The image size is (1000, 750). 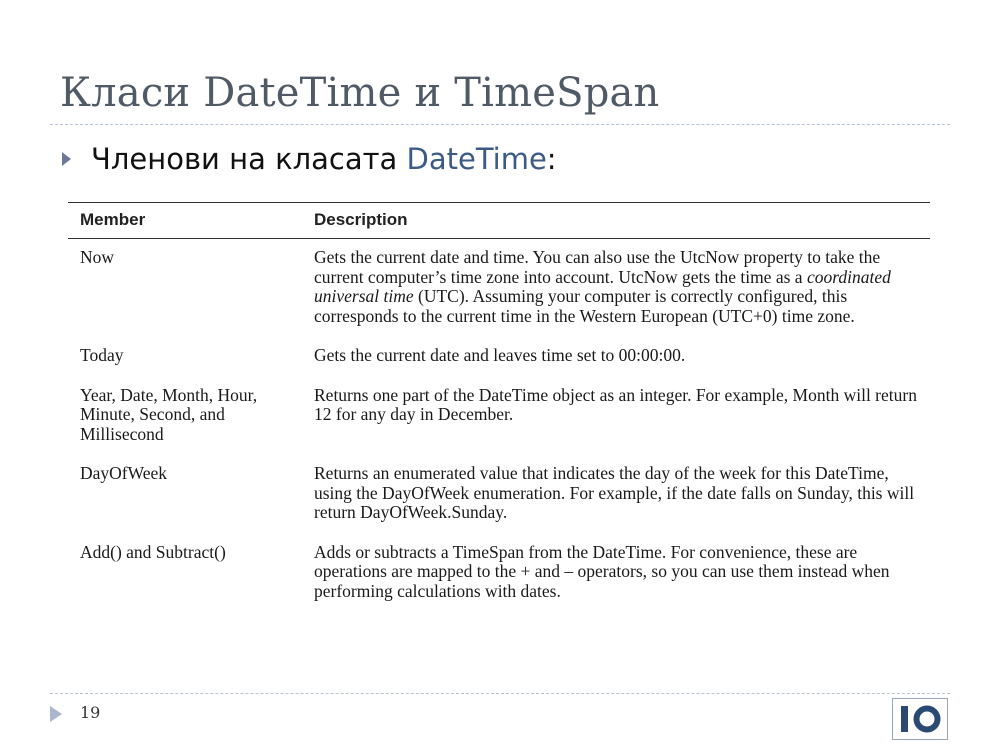 I want to click on bullet-item: Членови на класата DateTime:, so click(x=309, y=159).